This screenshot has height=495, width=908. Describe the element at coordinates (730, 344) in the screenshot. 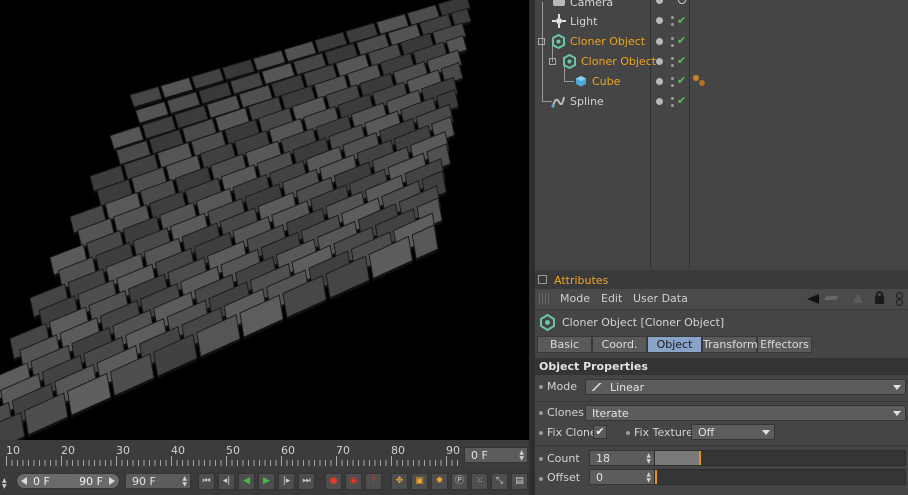

I see `tab-transform: Transform` at that location.